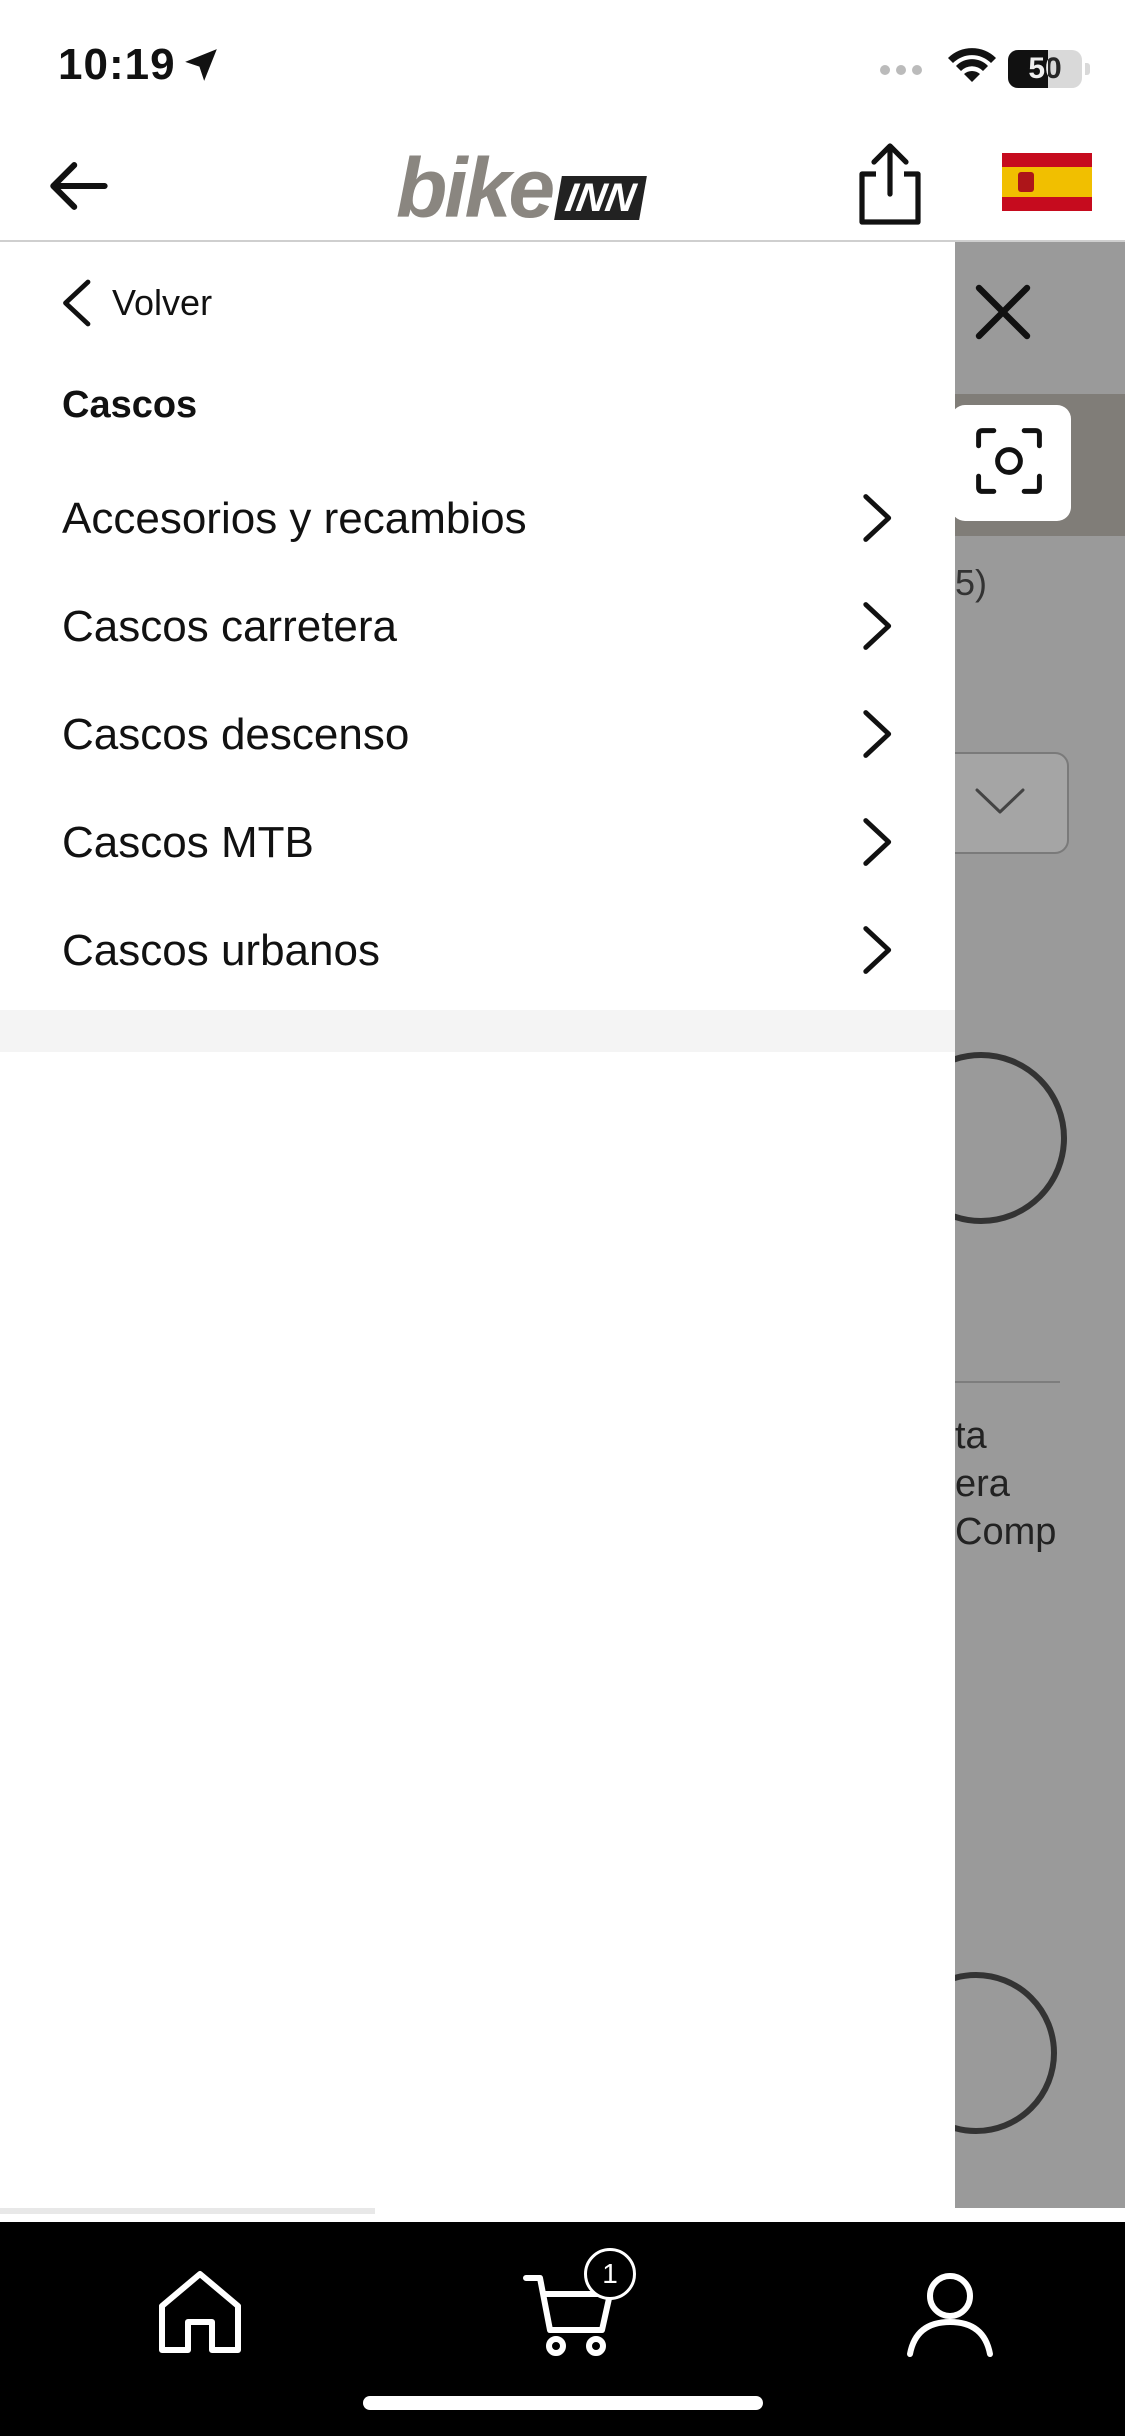 The width and height of the screenshot is (1125, 2436). Describe the element at coordinates (477, 1031) in the screenshot. I see `divider-strip` at that location.